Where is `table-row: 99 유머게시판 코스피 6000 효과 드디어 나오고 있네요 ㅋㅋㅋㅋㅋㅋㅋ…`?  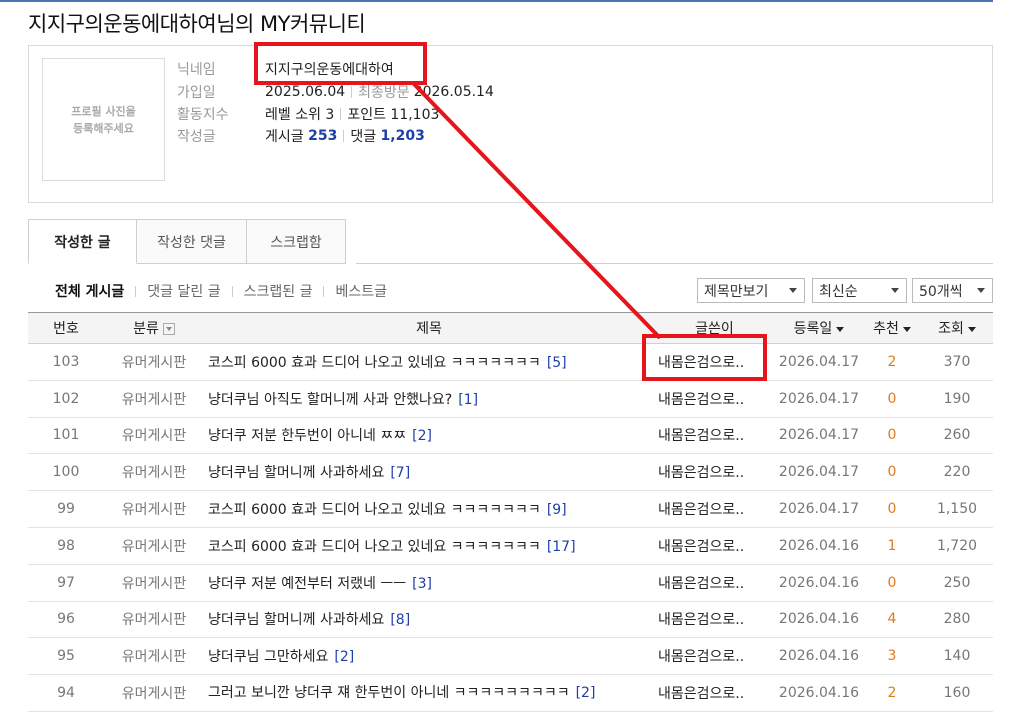
table-row: 99 유머게시판 코스피 6000 효과 드디어 나오고 있네요 ㅋㅋㅋㅋㅋㅋㅋ… is located at coordinates (510, 509).